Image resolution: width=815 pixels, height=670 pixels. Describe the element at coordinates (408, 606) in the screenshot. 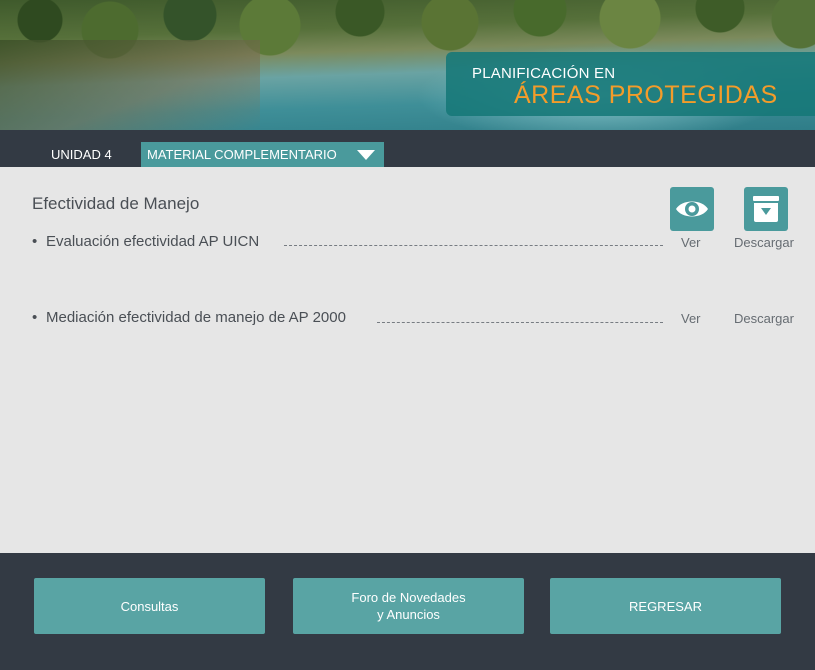

I see `foro-novedades-button: Foro de Novedades y Anuncios` at that location.